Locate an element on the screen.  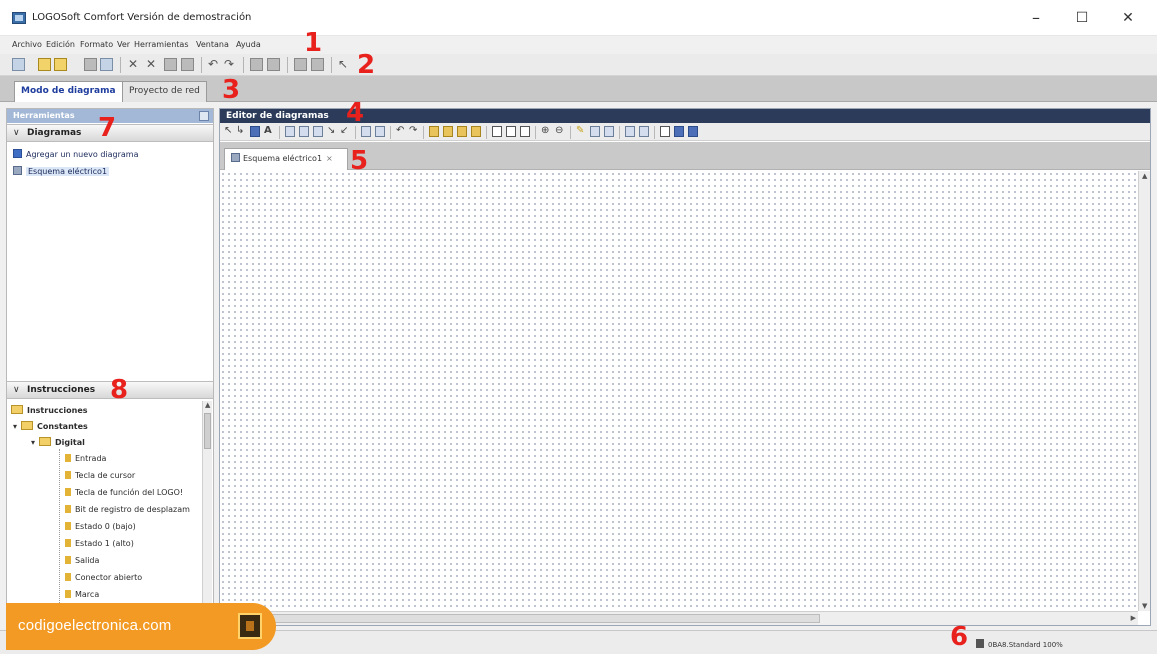
list-icon is located at coordinates (318, 131).